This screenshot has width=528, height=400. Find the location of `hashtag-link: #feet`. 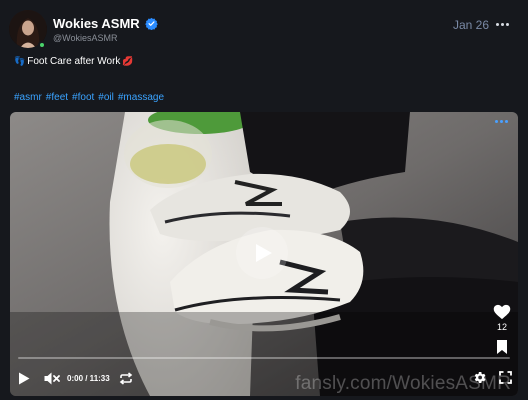

hashtag-link: #feet is located at coordinates (57, 97).